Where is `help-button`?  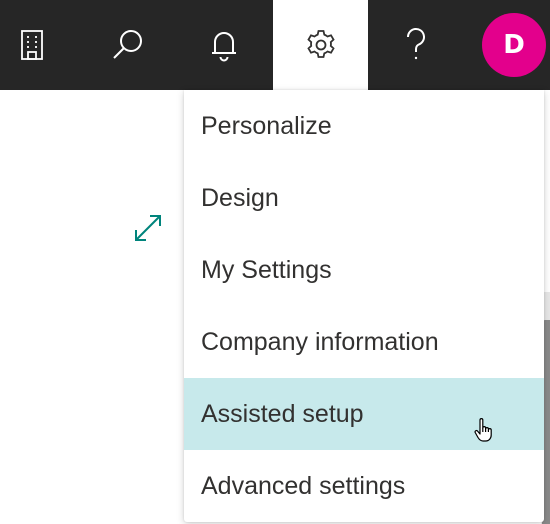
help-button is located at coordinates (416, 45).